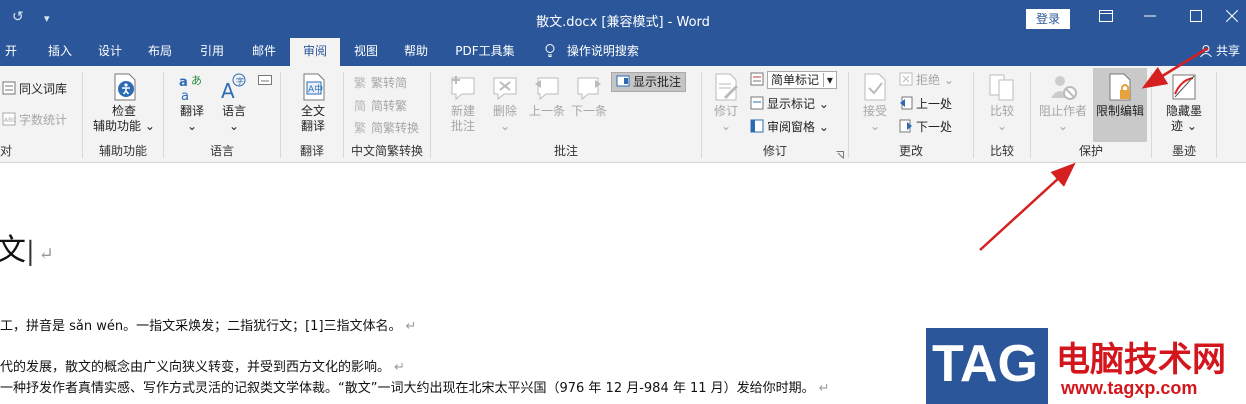  I want to click on arrow-to-restrict-editing, so click(1175, 67).